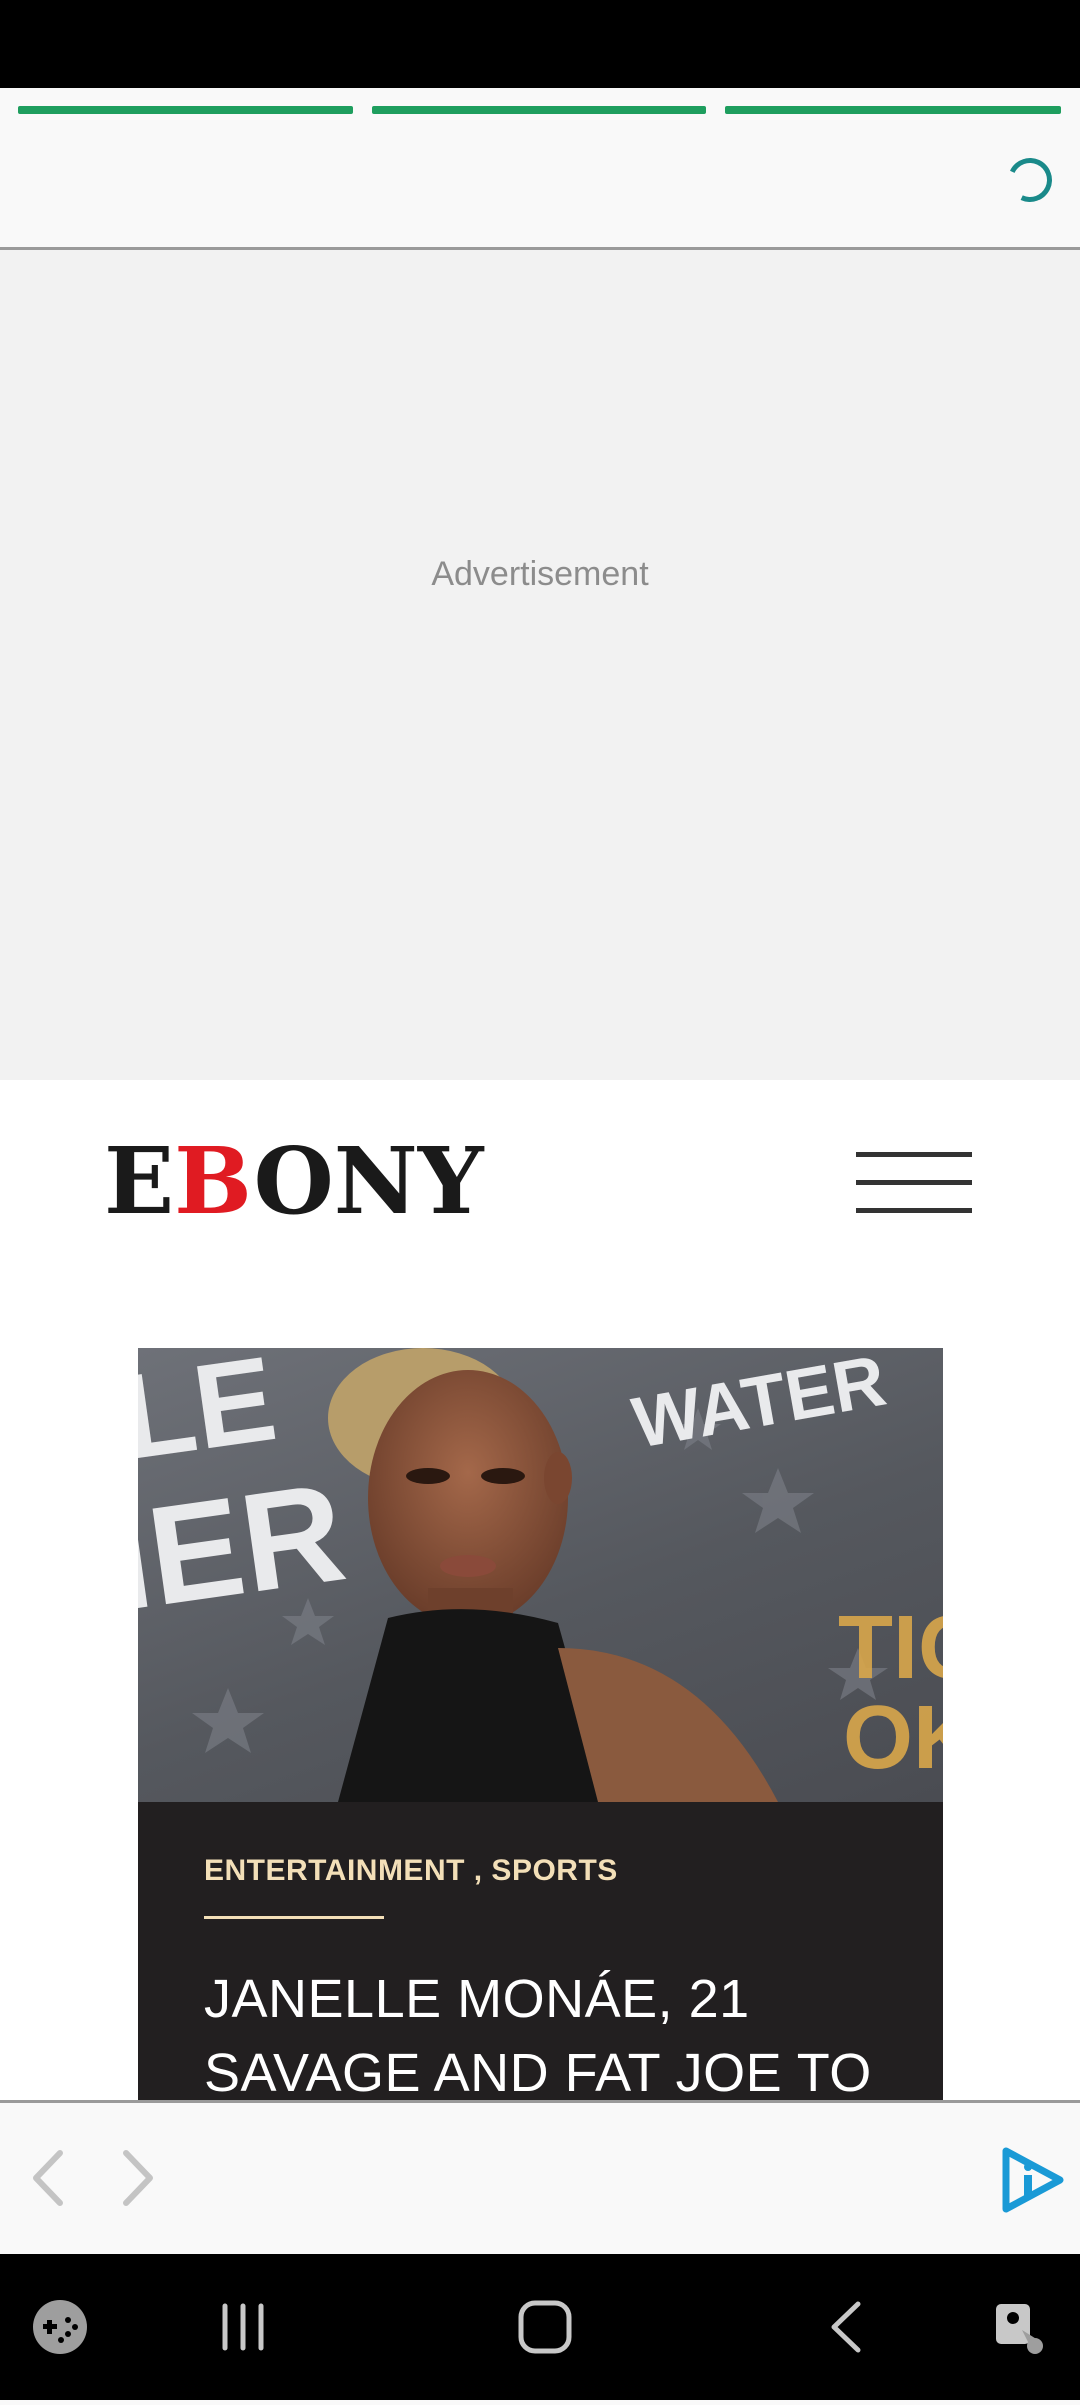 Image resolution: width=1080 pixels, height=2405 pixels. I want to click on article-categories: ENTERTAINMENT , SPORTS, so click(411, 1871).